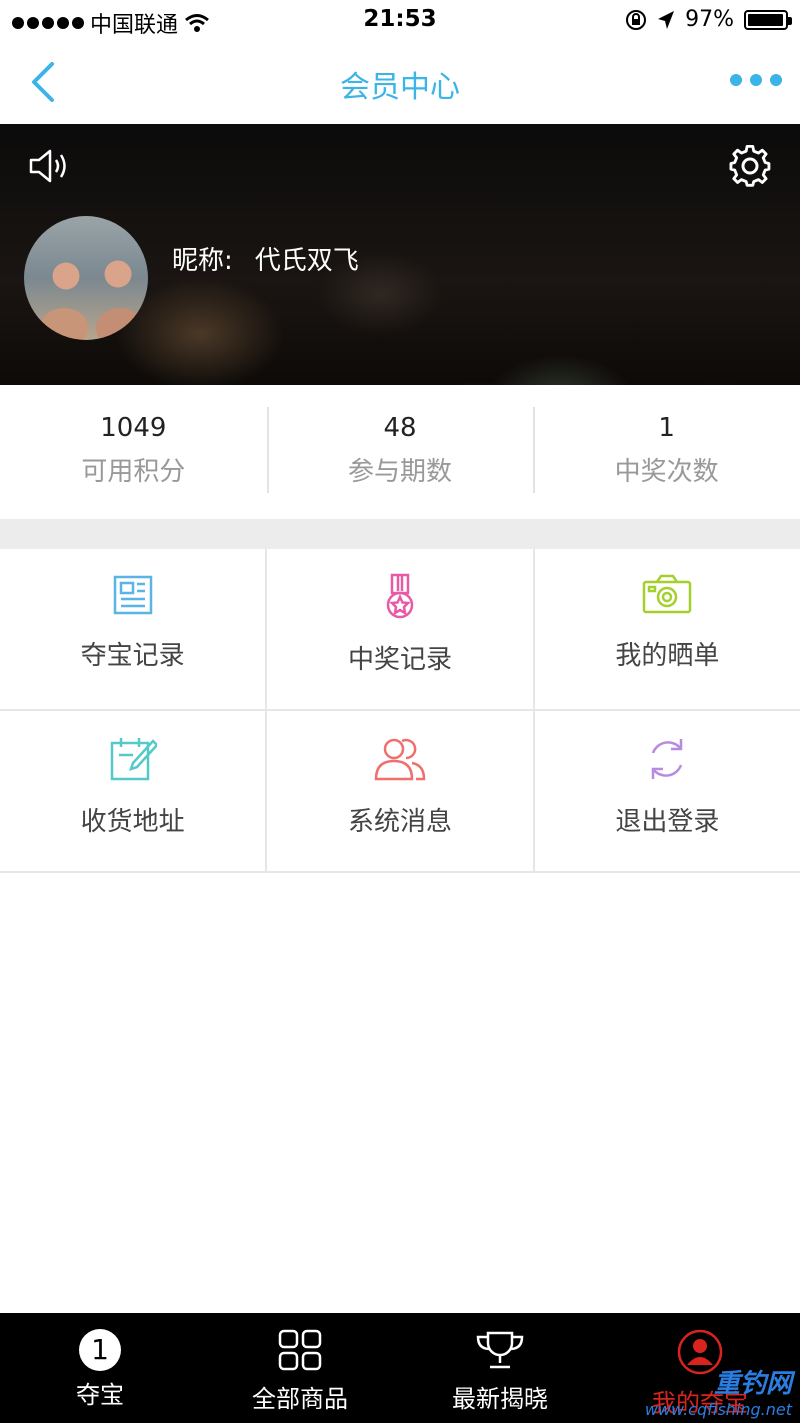  I want to click on page-title: 会员中心, so click(400, 87).